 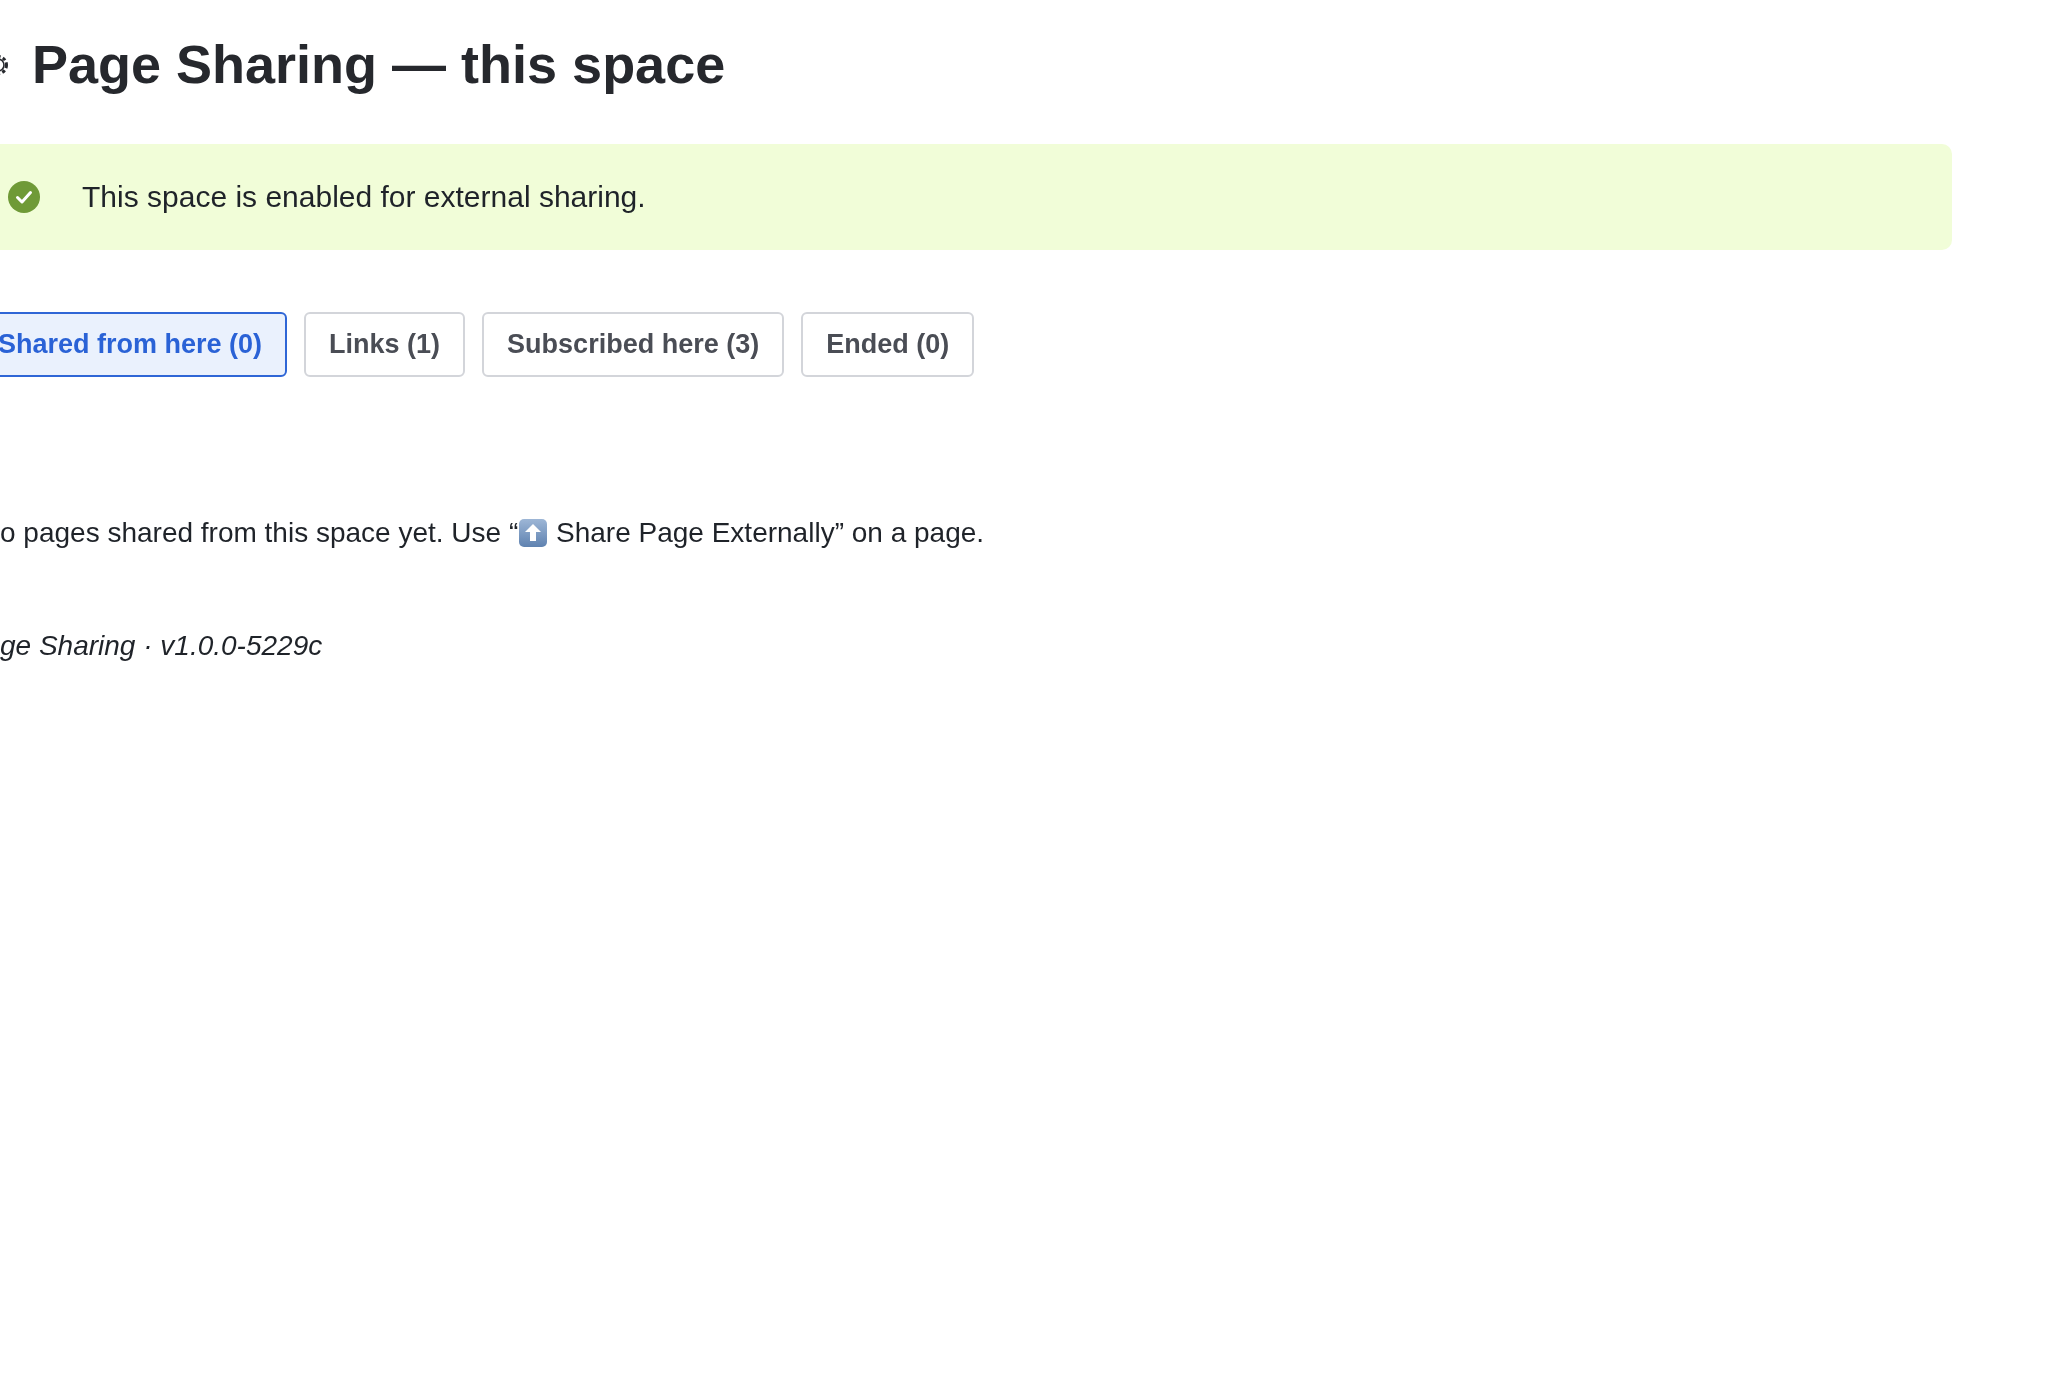 I want to click on check-circle-icon, so click(x=24, y=197).